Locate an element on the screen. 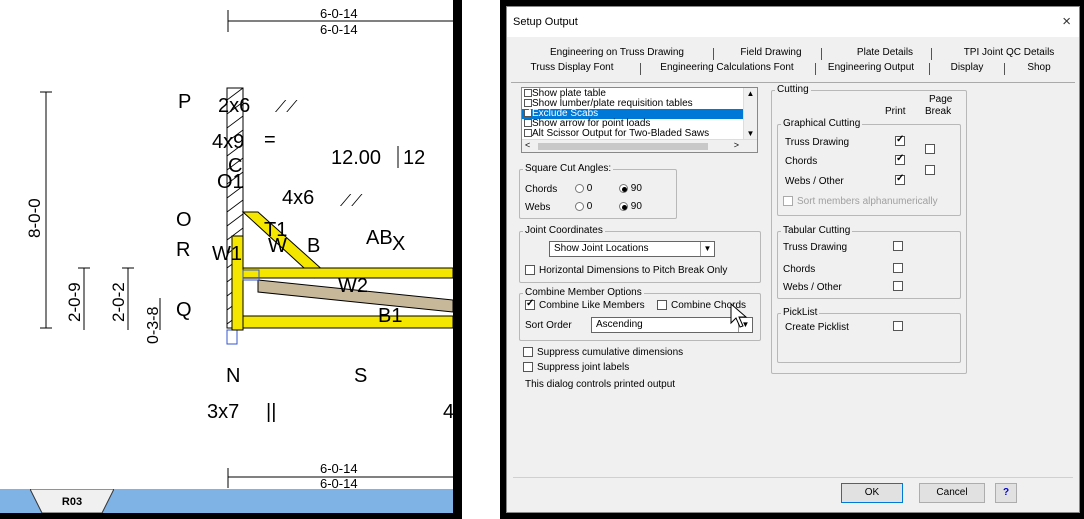  horizontal-dims-checkbox is located at coordinates (530, 270).